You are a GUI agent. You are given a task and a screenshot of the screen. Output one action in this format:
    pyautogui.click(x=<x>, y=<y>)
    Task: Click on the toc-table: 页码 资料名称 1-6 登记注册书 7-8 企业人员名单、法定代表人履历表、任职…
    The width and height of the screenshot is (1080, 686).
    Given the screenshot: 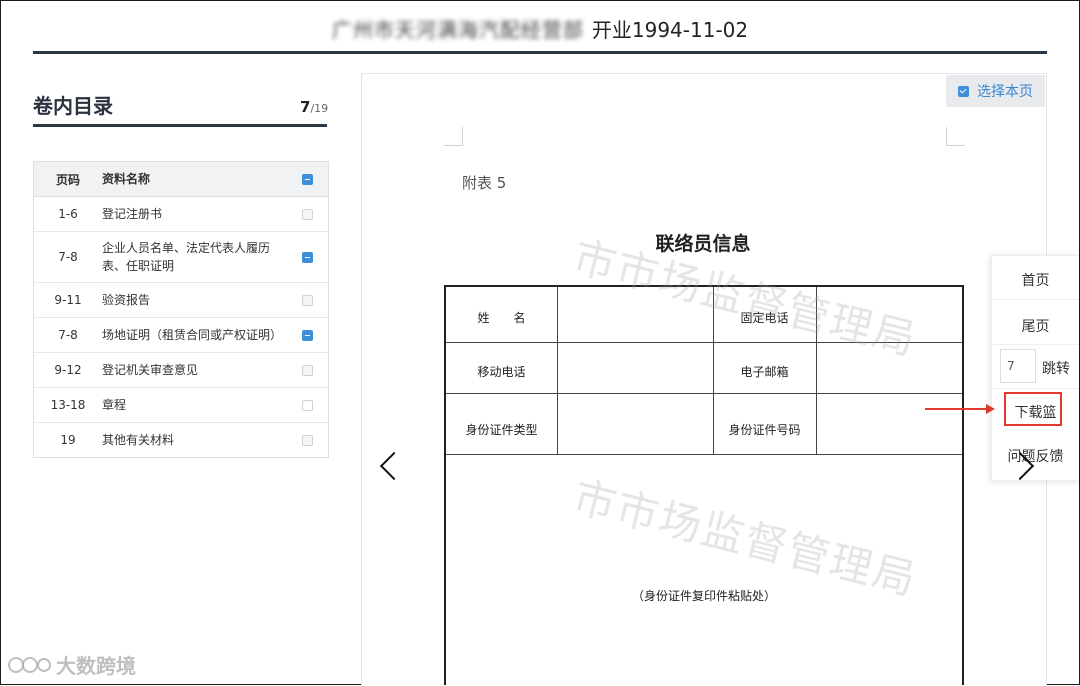 What is the action you would take?
    pyautogui.click(x=181, y=309)
    